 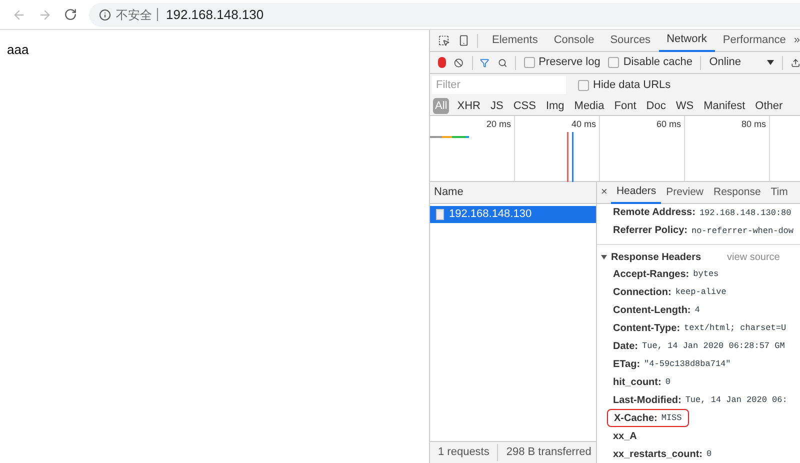 What do you see at coordinates (442, 62) in the screenshot?
I see `record-icon` at bounding box center [442, 62].